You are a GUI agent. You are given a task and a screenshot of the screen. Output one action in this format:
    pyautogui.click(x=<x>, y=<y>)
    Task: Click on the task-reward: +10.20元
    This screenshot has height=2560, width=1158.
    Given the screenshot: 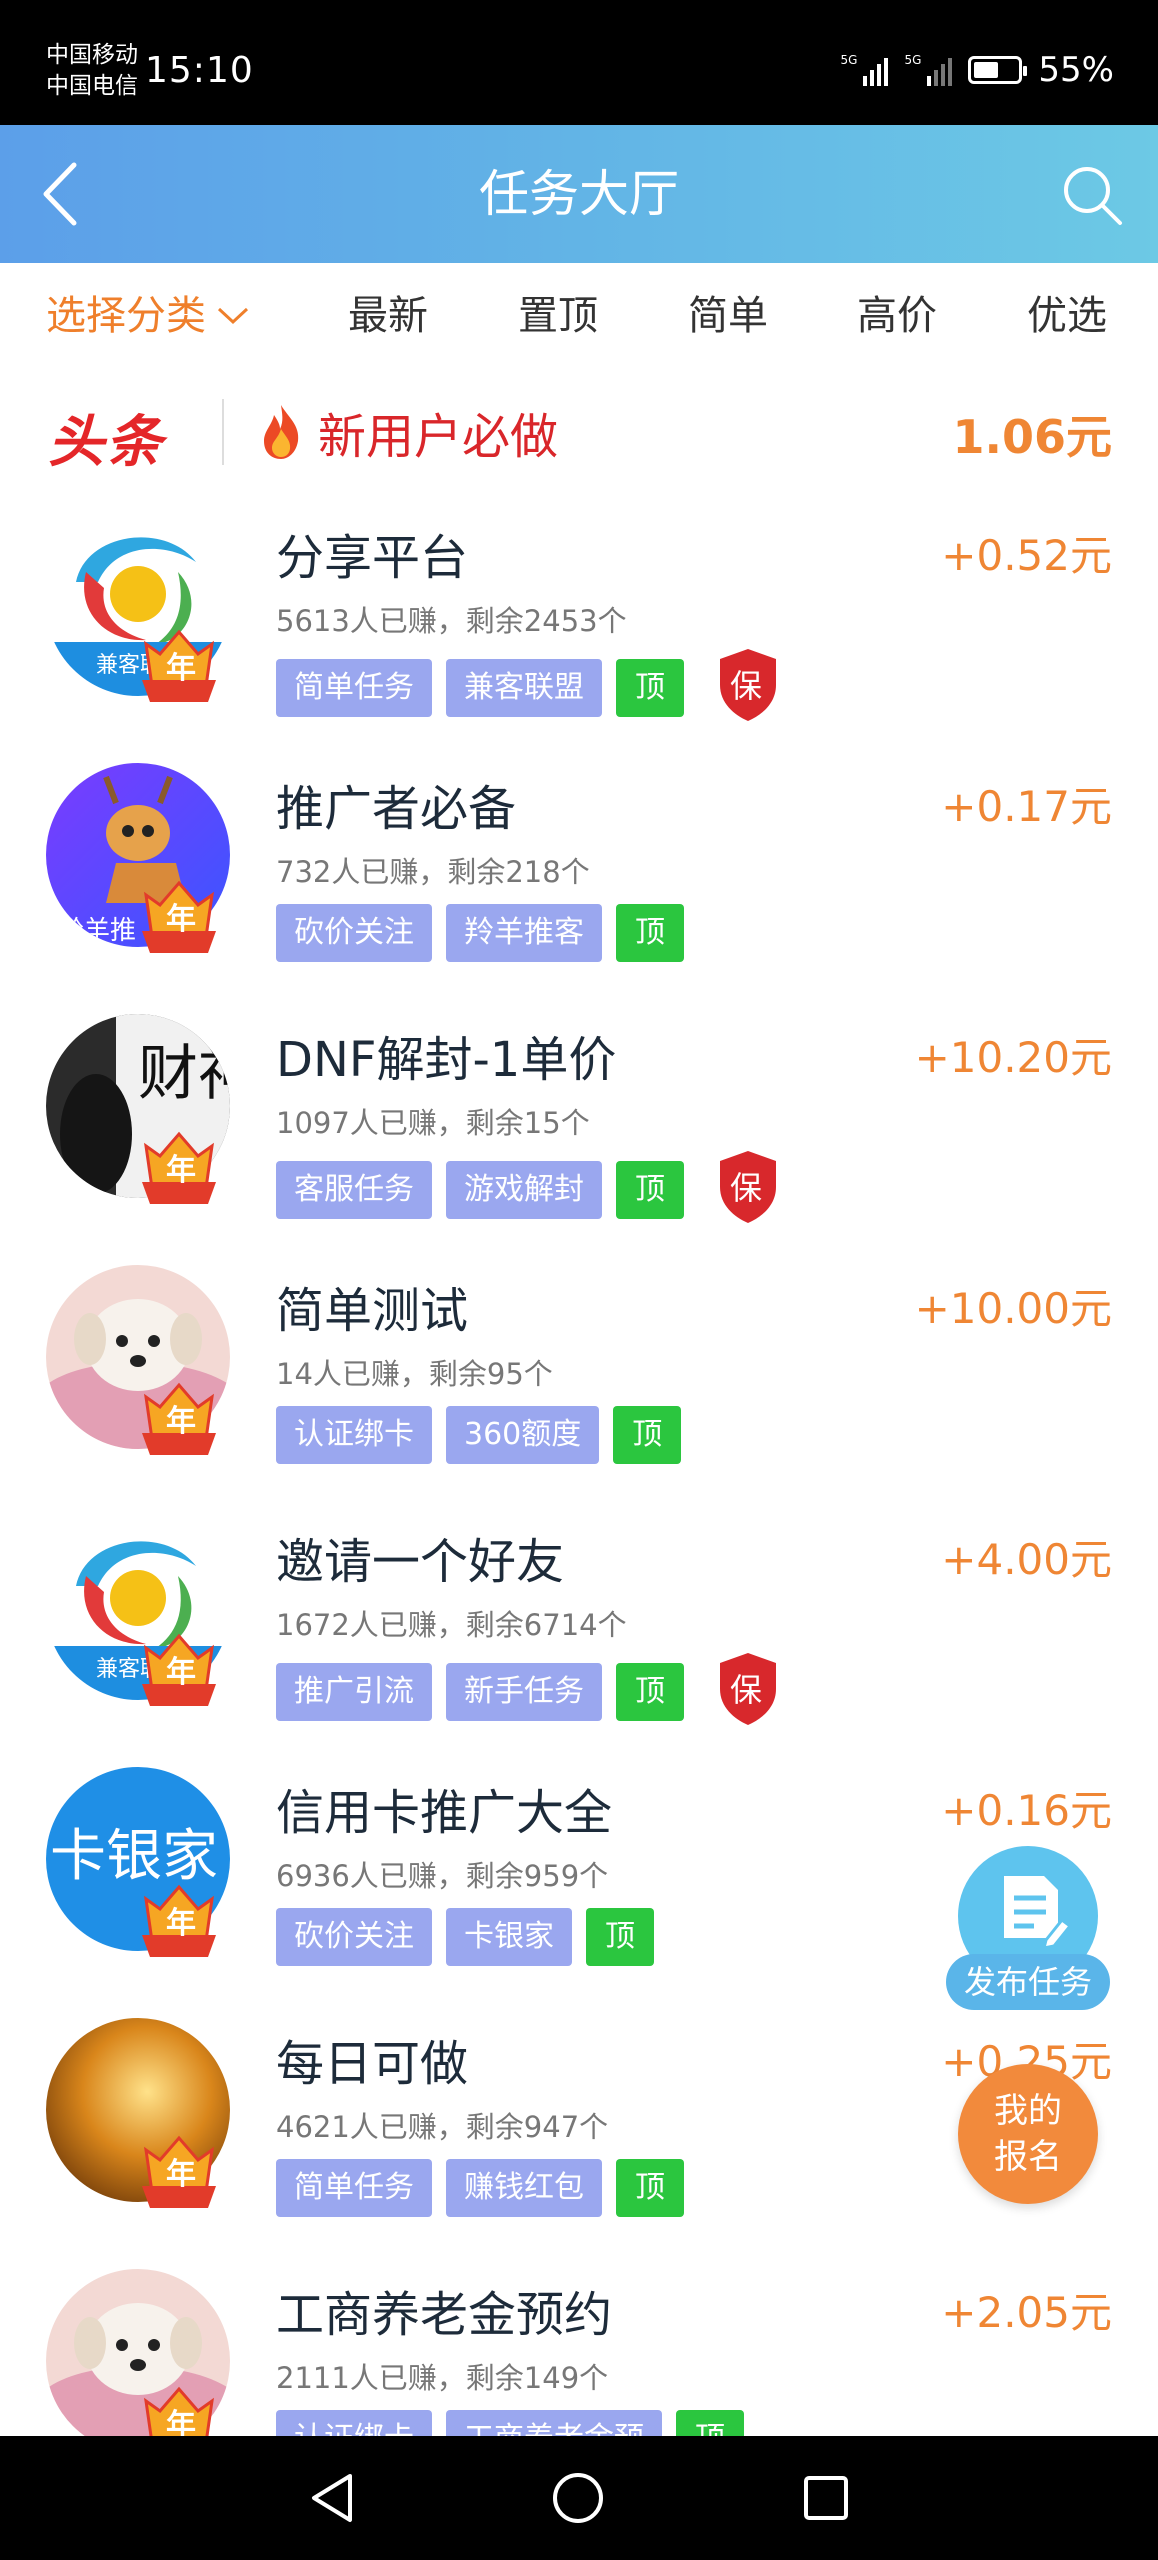 What is the action you would take?
    pyautogui.click(x=1013, y=1057)
    